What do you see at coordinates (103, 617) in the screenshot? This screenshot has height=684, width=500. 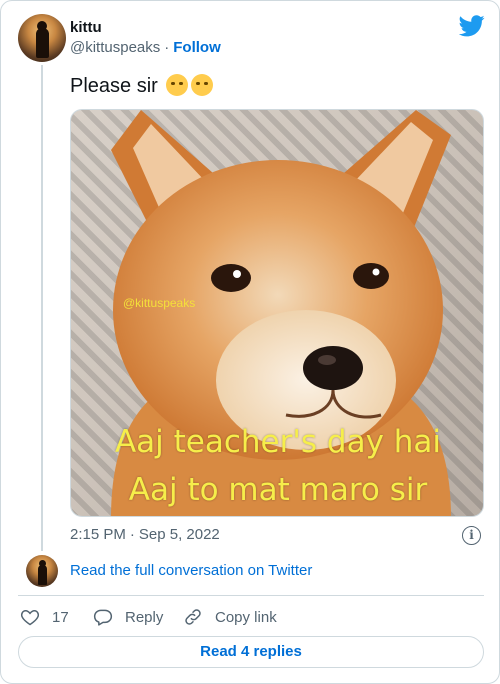 I see `speech-bubble-icon` at bounding box center [103, 617].